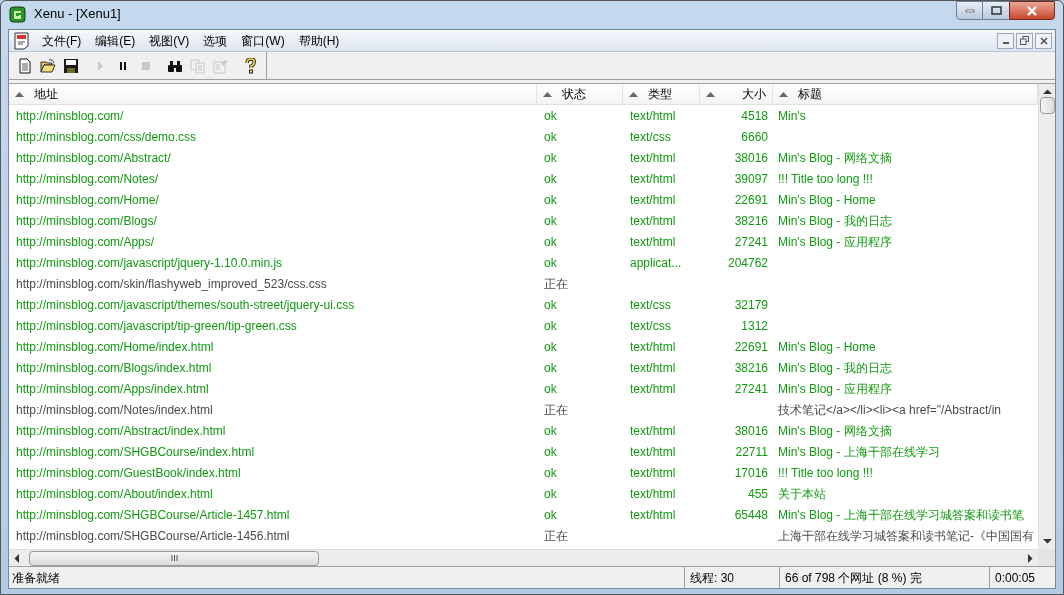 The height and width of the screenshot is (595, 1064). What do you see at coordinates (115, 346) in the screenshot?
I see `table-cell: http://minsblog.com/Home/index.html` at bounding box center [115, 346].